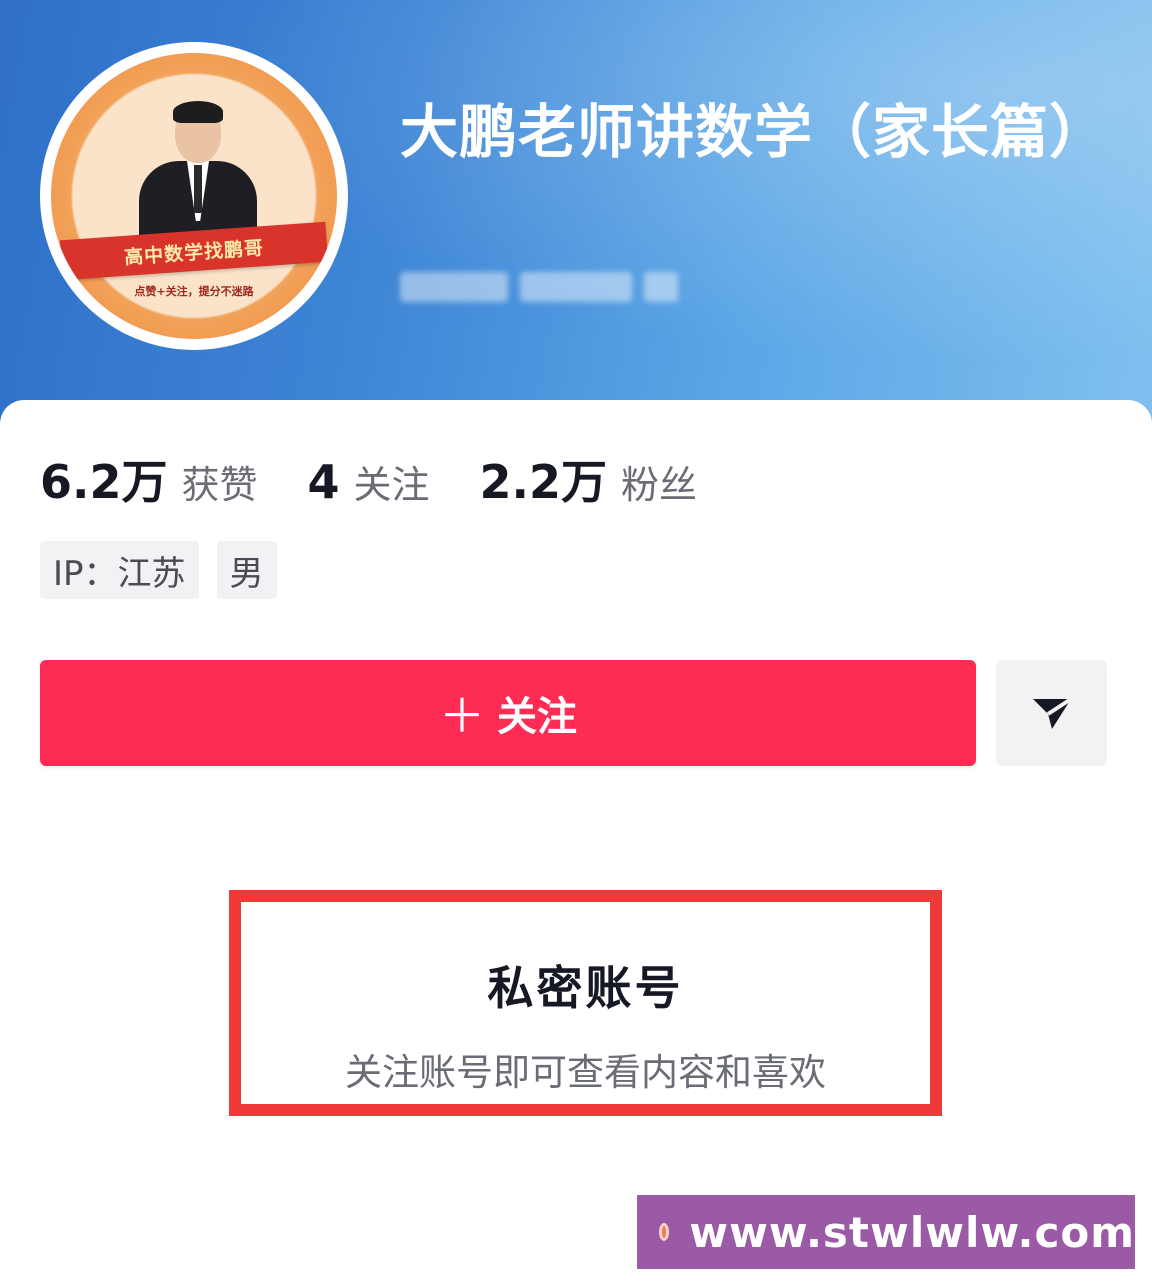  Describe the element at coordinates (220, 481) in the screenshot. I see `likes-label: 获赞` at that location.